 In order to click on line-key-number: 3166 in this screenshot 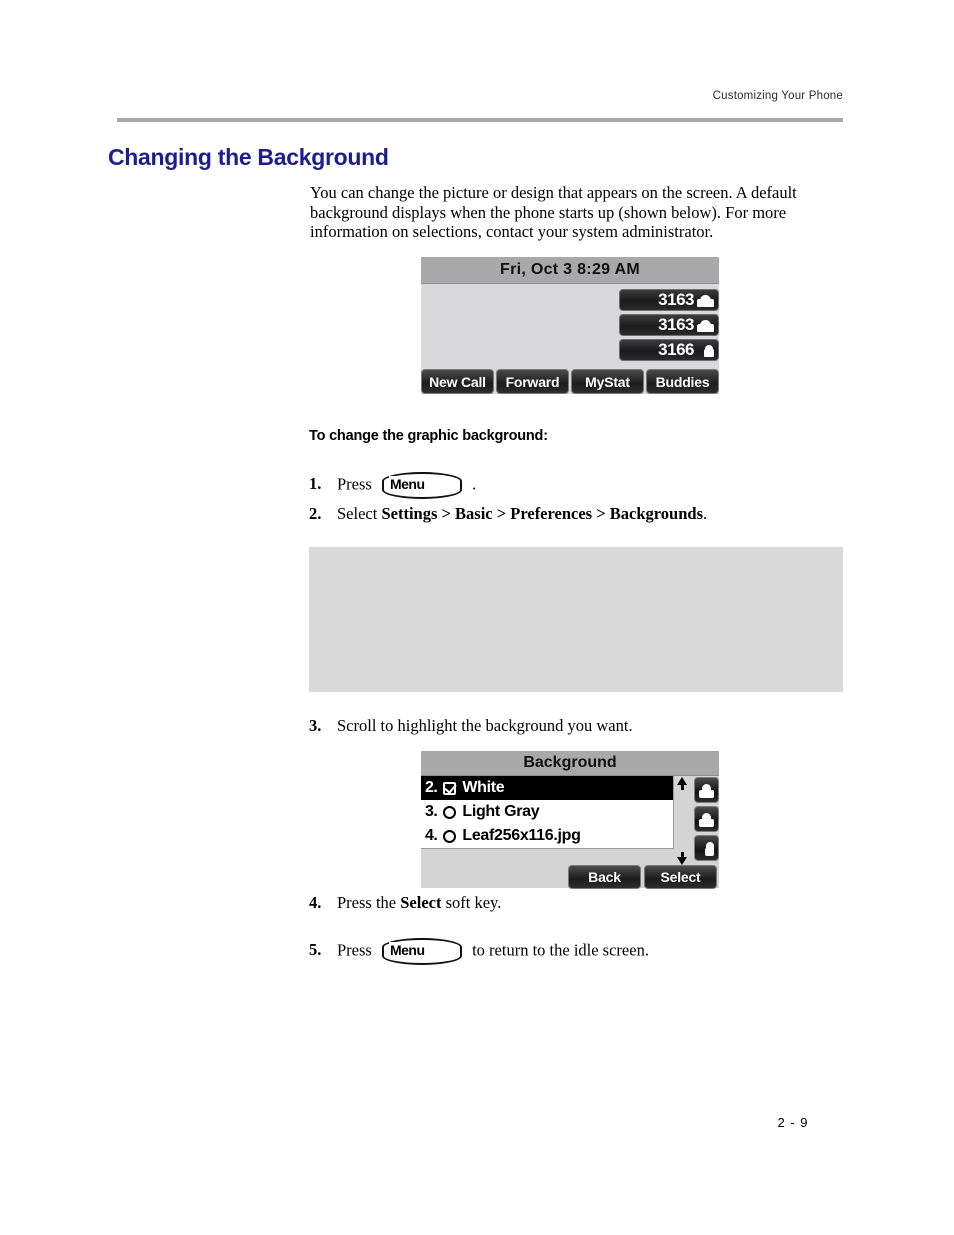, I will do `click(676, 349)`.